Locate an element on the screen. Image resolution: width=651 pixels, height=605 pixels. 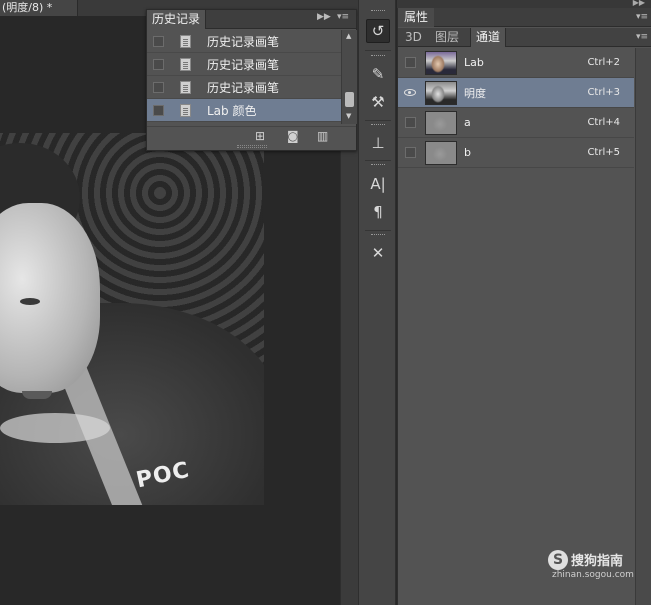
camera-icon: ◙ is located at coordinates (293, 136).